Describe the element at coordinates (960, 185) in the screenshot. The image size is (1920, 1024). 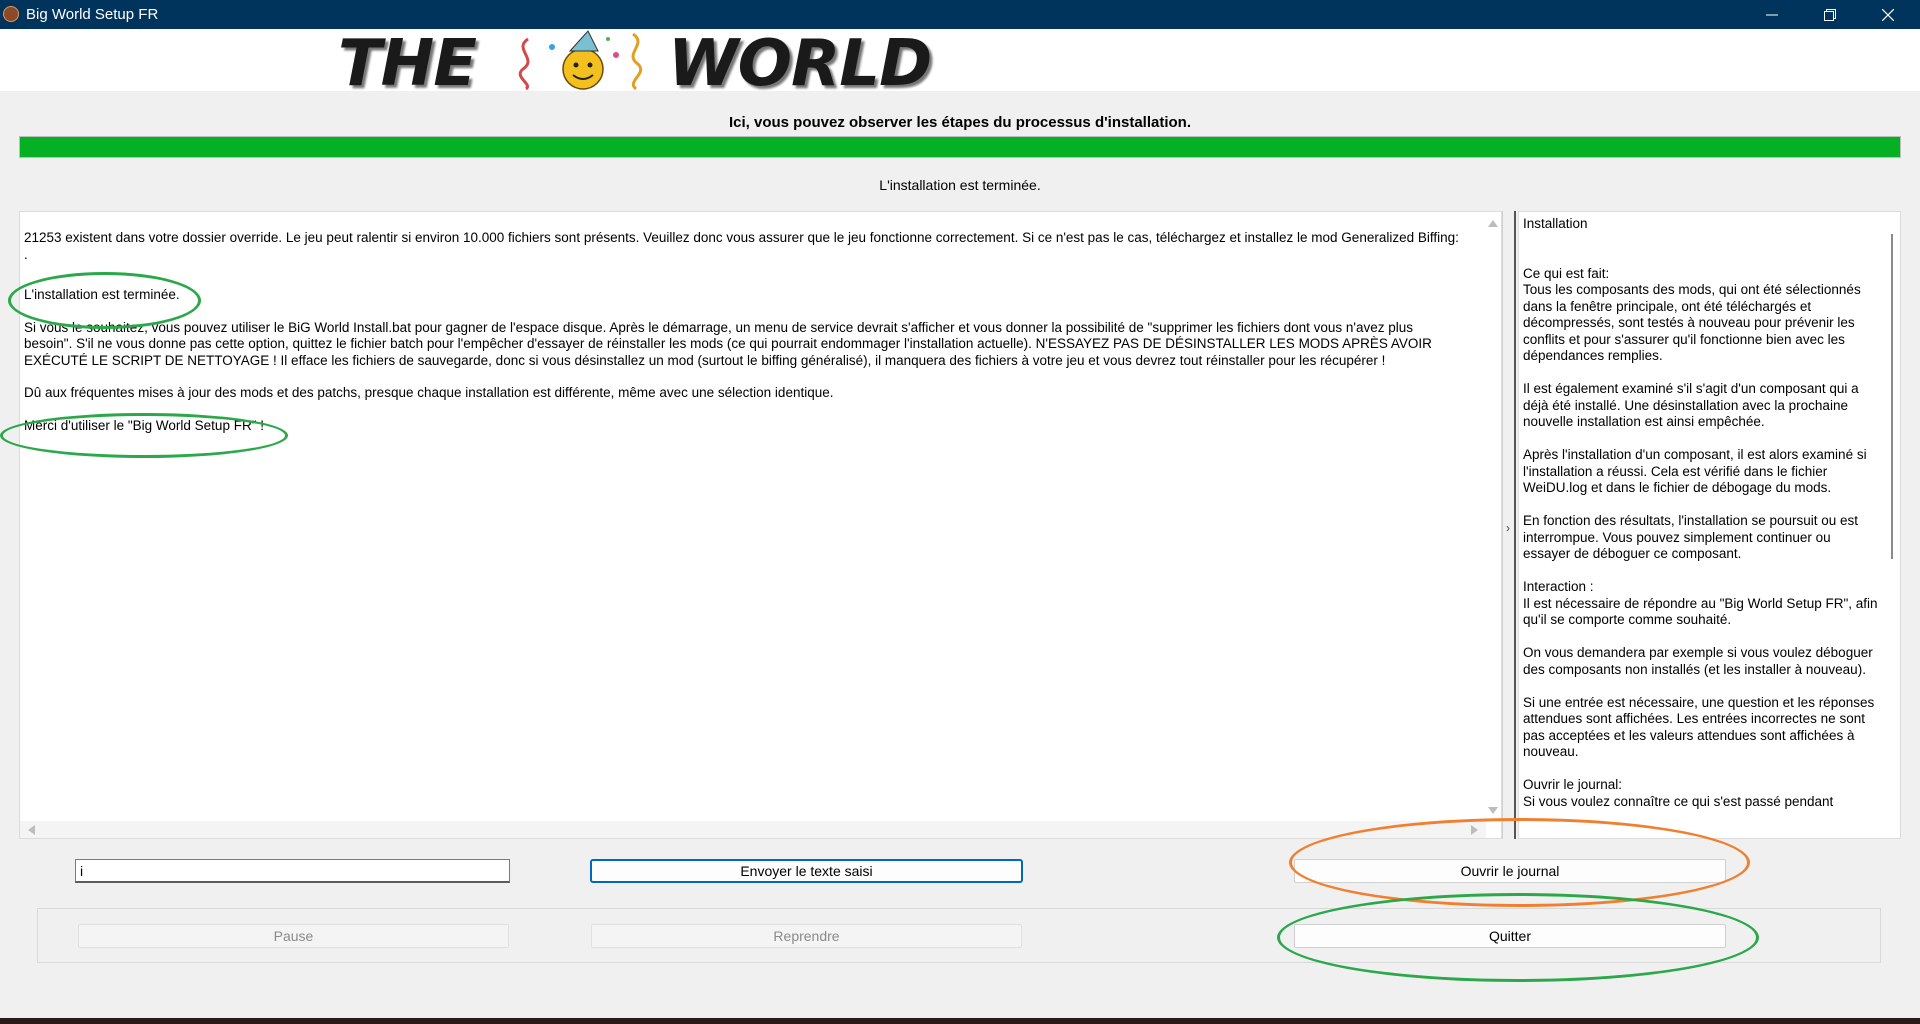
I see `status-text: L'installation est terminée.` at that location.